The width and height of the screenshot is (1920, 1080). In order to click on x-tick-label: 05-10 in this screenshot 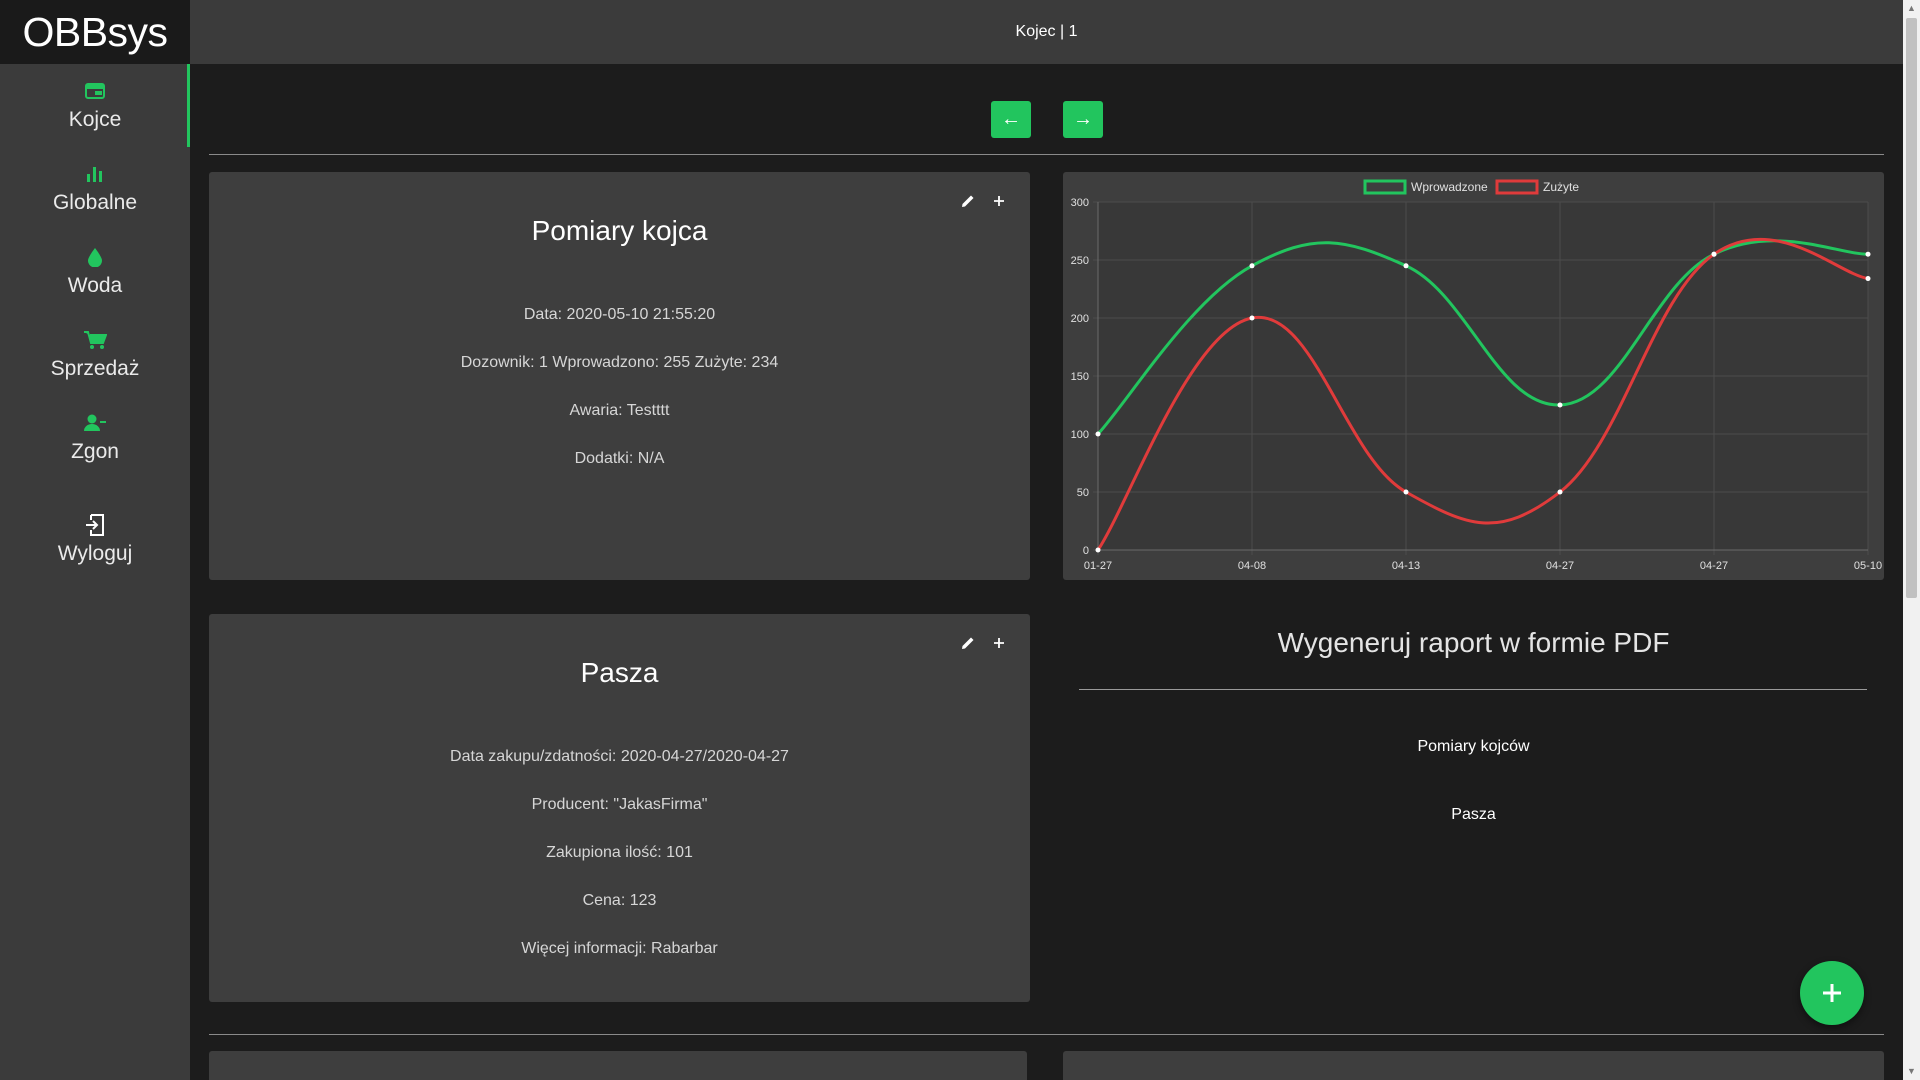, I will do `click(1868, 566)`.